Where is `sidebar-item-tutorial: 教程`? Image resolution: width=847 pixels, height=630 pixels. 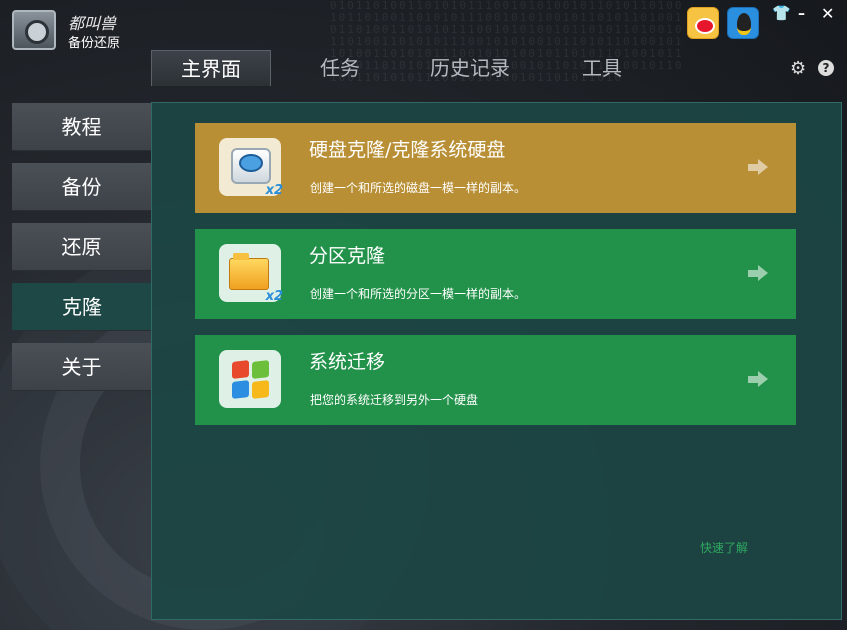 sidebar-item-tutorial: 教程 is located at coordinates (81, 127).